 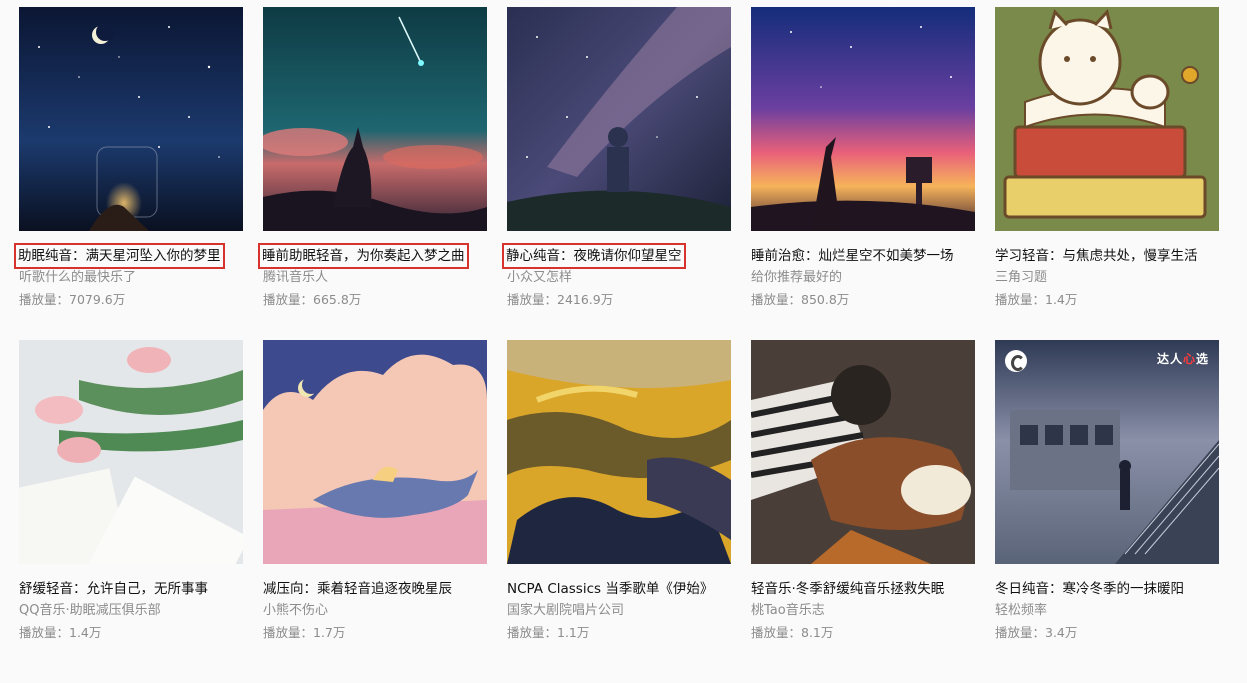 I want to click on play-count: 播放量：3.4万, so click(x=1036, y=632).